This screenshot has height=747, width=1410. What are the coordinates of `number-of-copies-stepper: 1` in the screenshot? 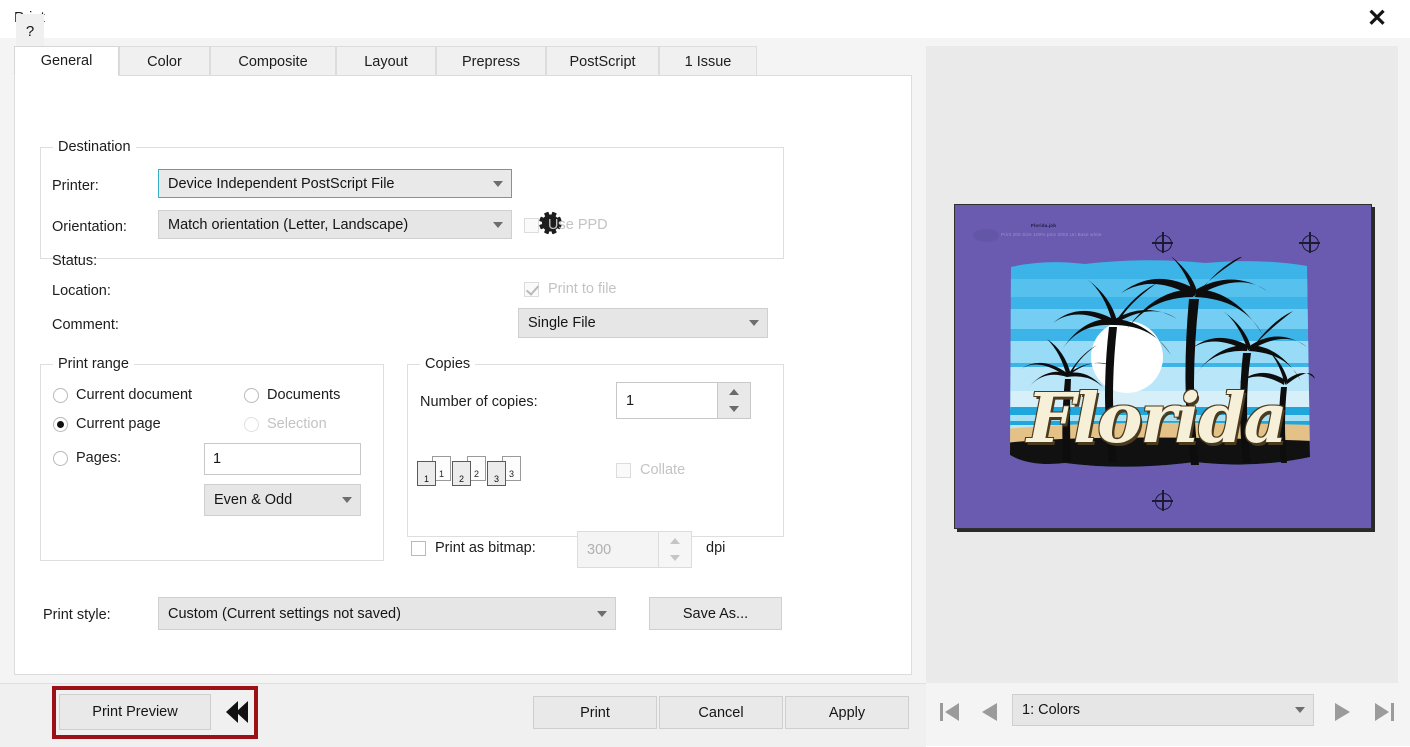 It's located at (683, 400).